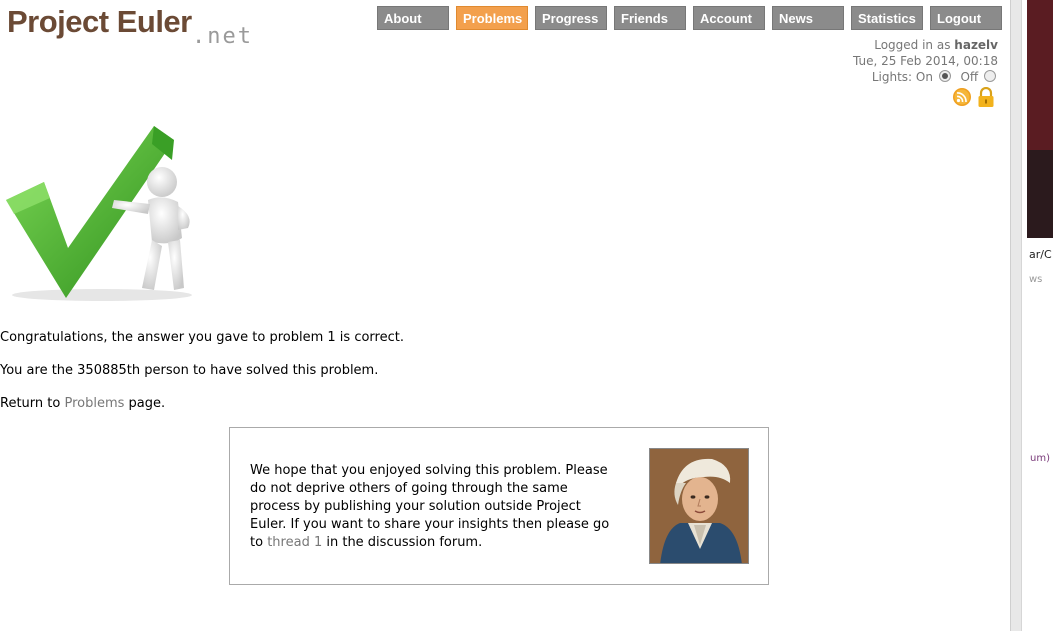  What do you see at coordinates (887, 18) in the screenshot?
I see `nav-statistics: Statistics` at bounding box center [887, 18].